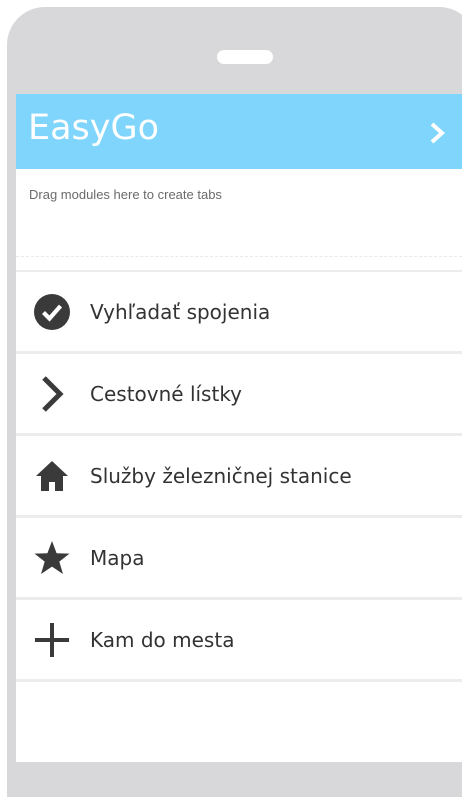 This screenshot has height=797, width=462. What do you see at coordinates (125, 194) in the screenshot?
I see `tab-dropzone-hint: Drag modules here to create tabs` at bounding box center [125, 194].